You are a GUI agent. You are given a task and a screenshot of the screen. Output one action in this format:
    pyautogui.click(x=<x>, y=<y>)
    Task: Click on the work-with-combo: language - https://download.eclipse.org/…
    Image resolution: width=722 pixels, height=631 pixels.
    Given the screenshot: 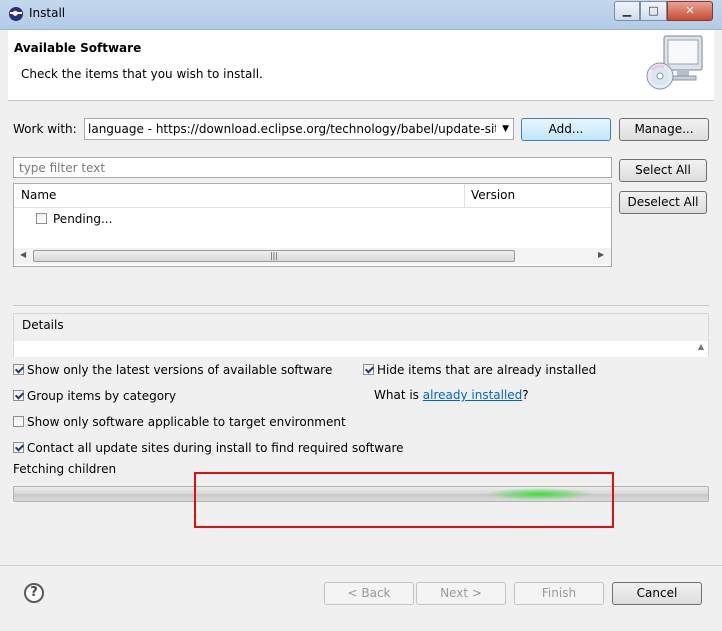 What is the action you would take?
    pyautogui.click(x=299, y=129)
    